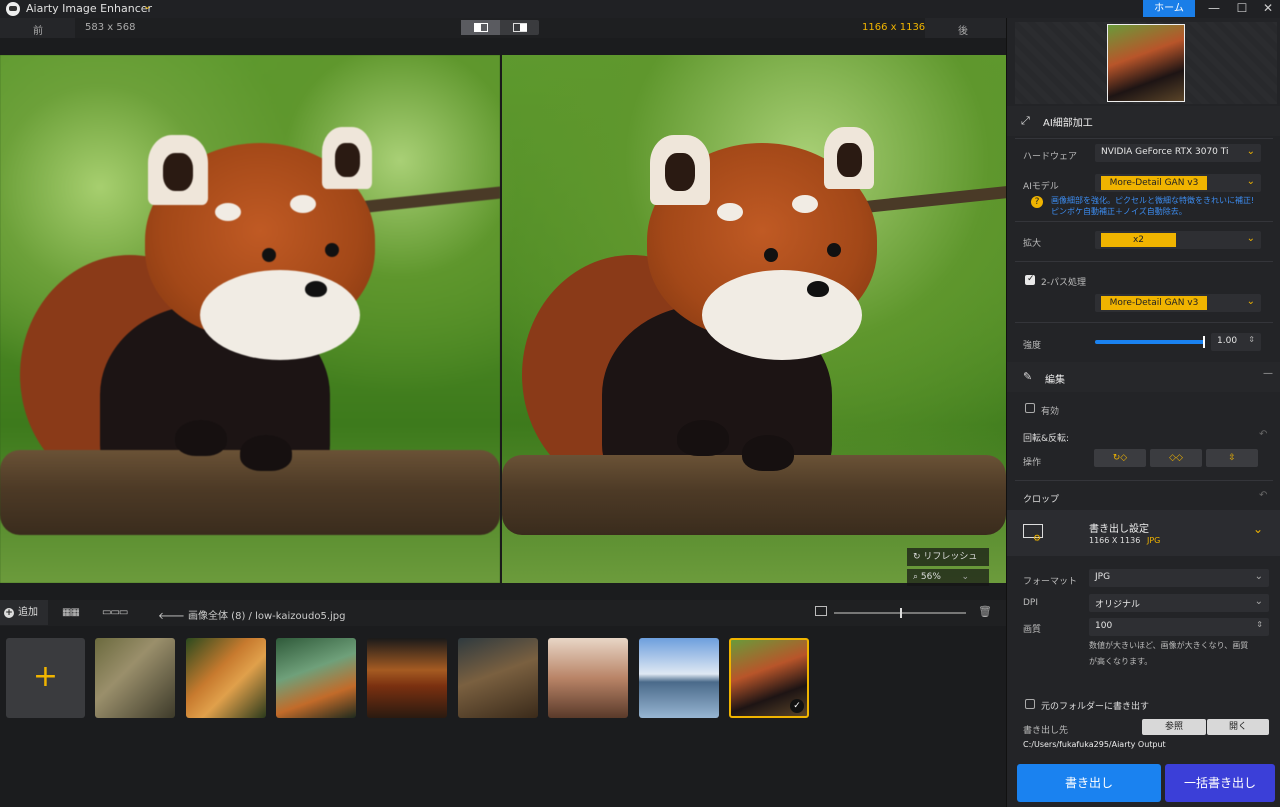 This screenshot has height=807, width=1280. I want to click on browse-button: 参照, so click(1174, 727).